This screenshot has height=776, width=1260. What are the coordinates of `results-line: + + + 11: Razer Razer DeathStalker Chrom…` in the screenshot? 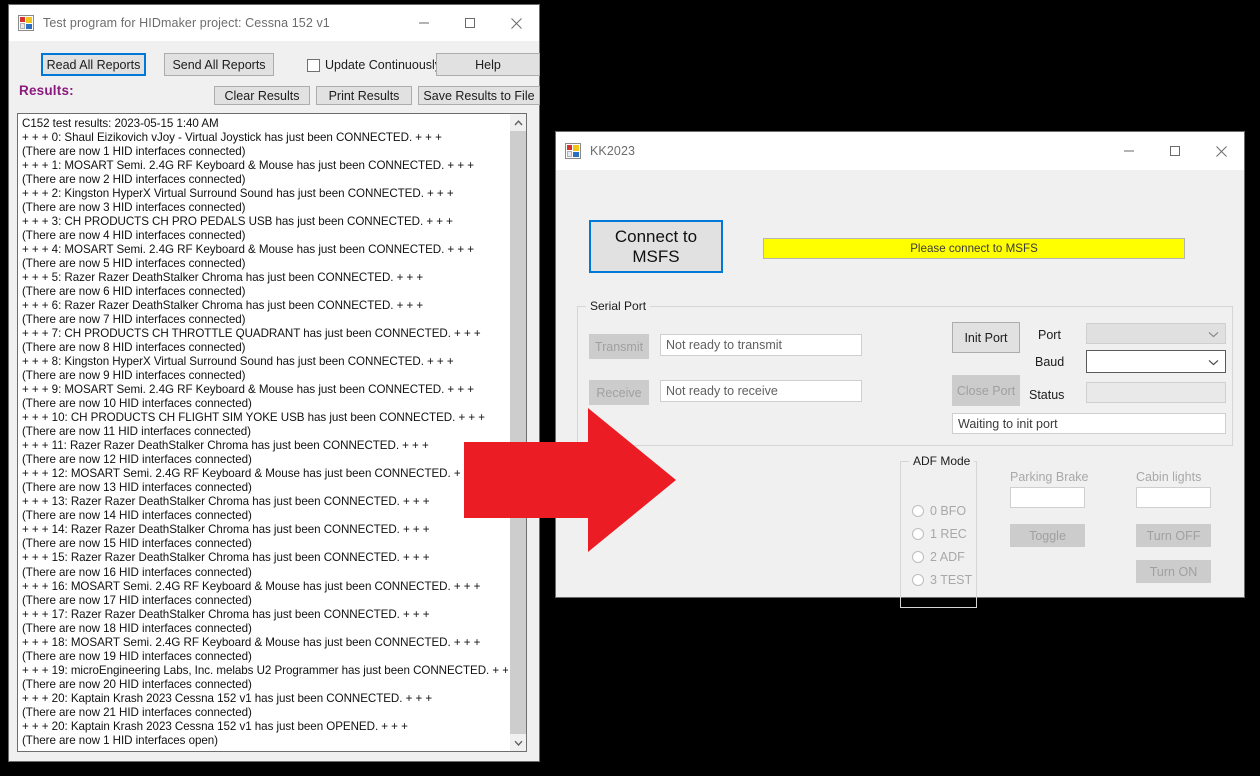 It's located at (225, 446).